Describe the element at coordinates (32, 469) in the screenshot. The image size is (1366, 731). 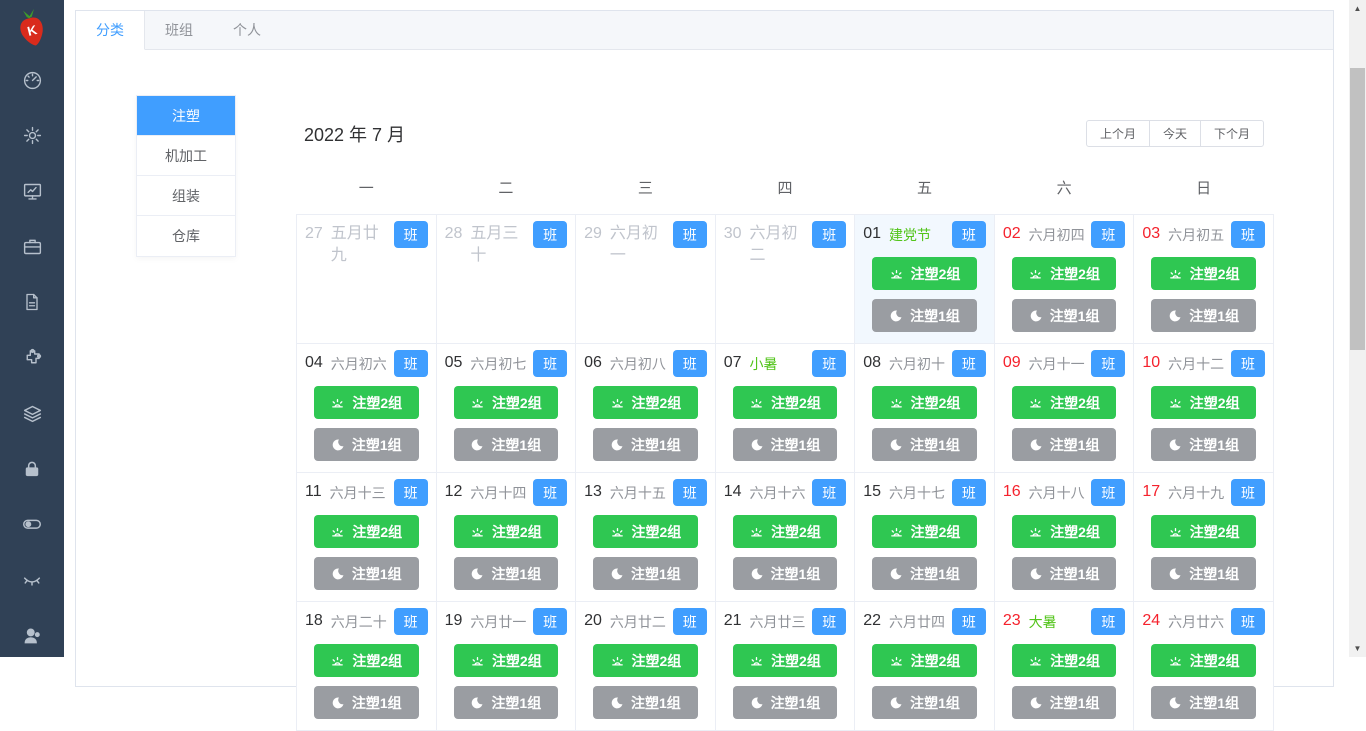
I see `lock-icon` at that location.